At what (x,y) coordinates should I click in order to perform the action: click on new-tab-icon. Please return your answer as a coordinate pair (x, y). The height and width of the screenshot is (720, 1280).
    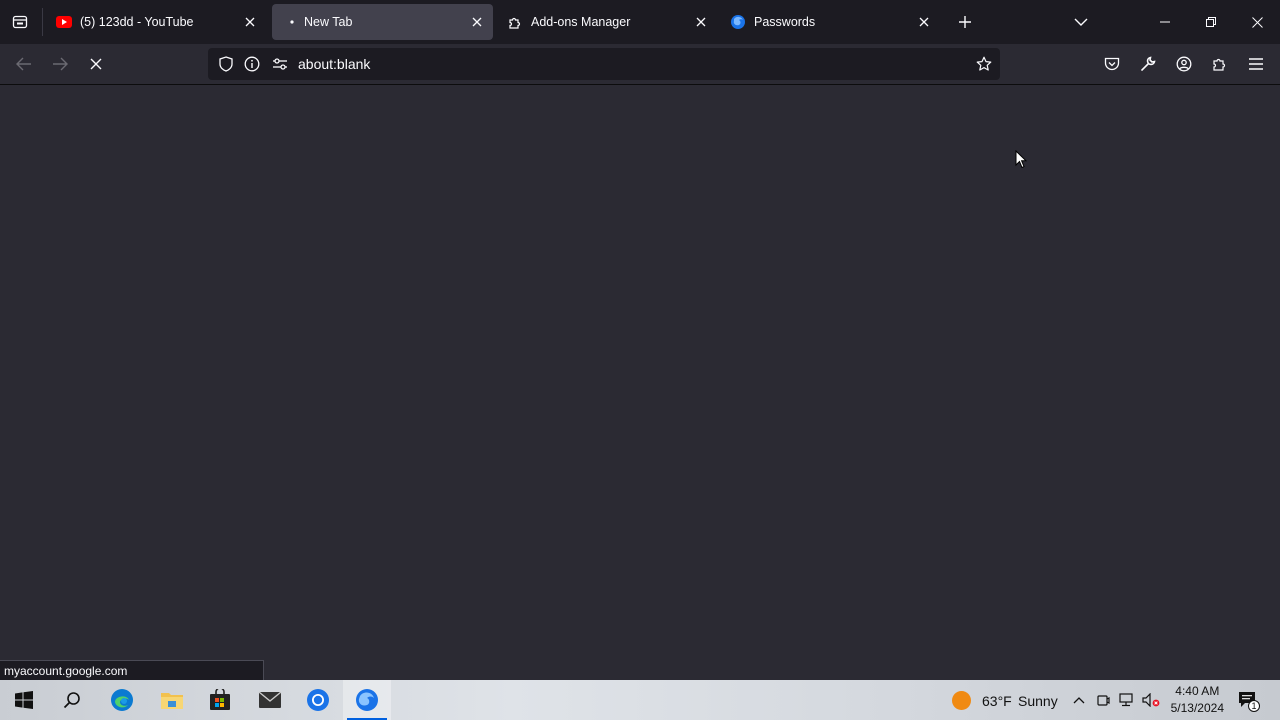
    Looking at the image, I should click on (965, 22).